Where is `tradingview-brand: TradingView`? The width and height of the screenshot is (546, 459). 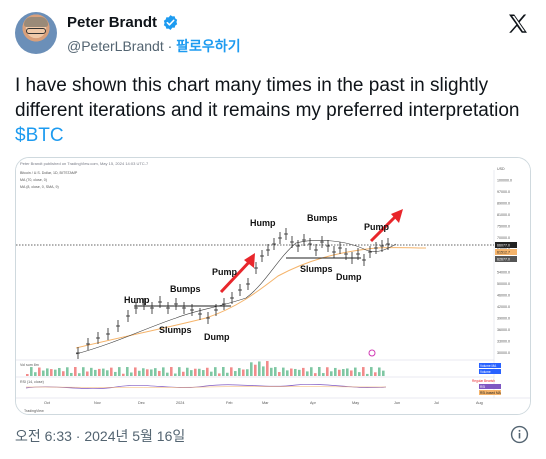 tradingview-brand: TradingView is located at coordinates (34, 411).